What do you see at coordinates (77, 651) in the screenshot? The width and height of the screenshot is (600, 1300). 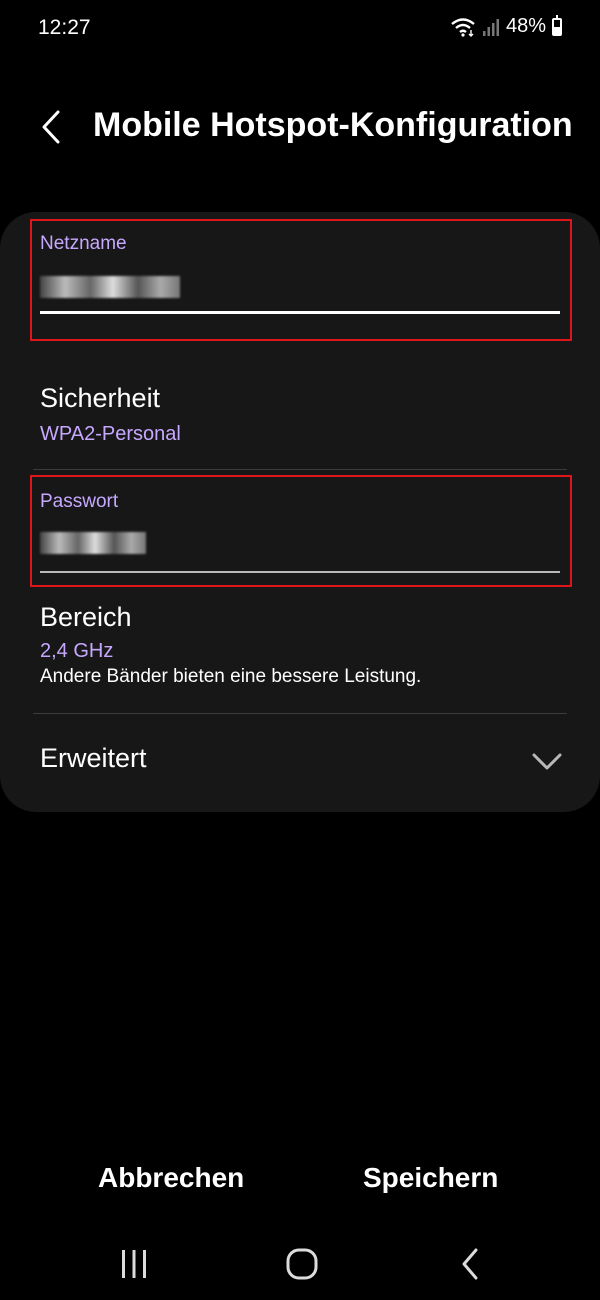 I see `band-value: 2,4 GHz` at bounding box center [77, 651].